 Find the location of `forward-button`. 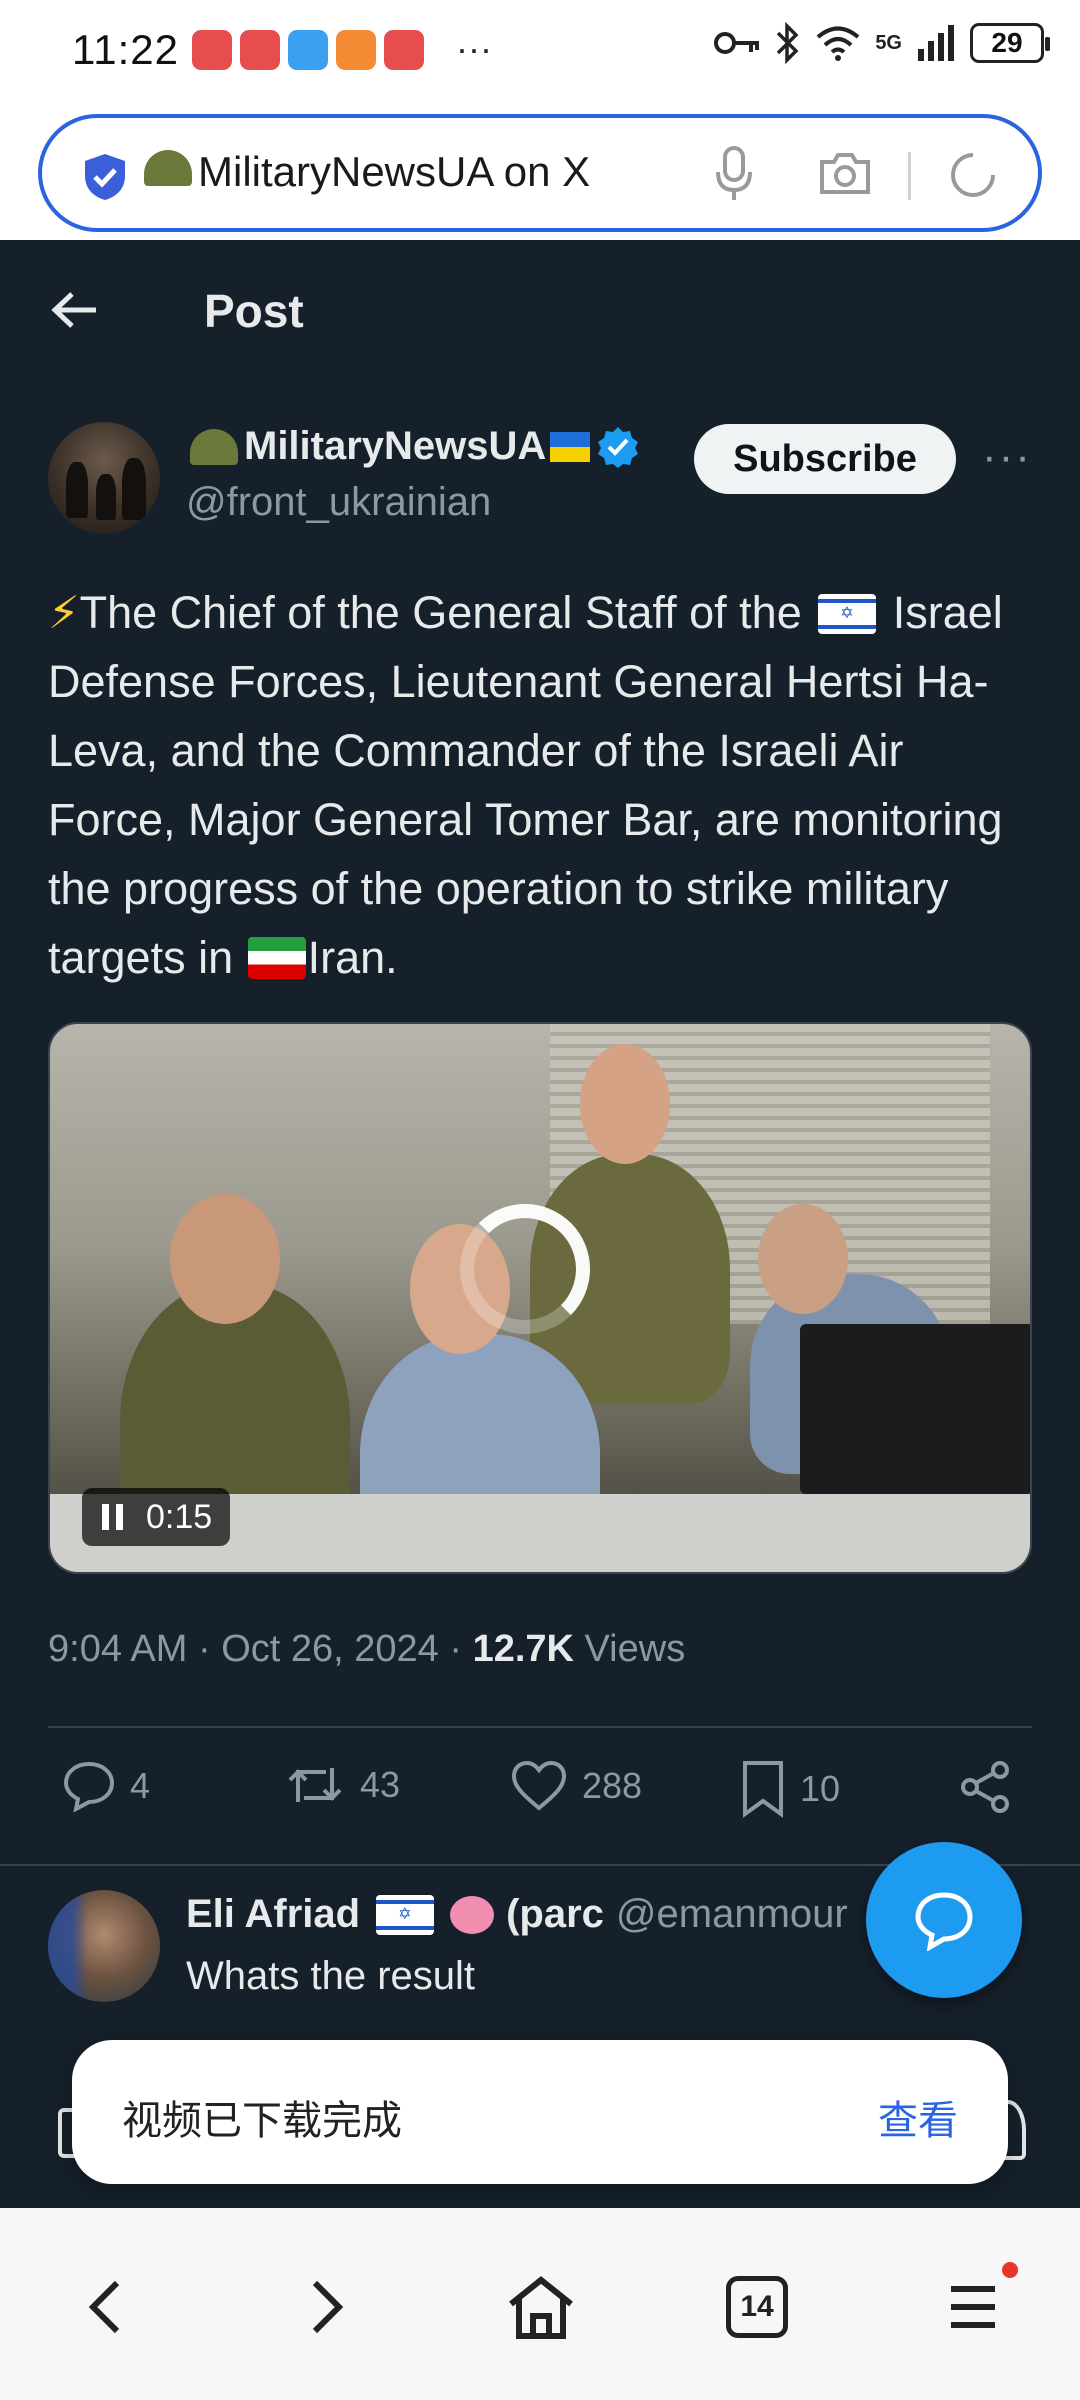

forward-button is located at coordinates (327, 2307).